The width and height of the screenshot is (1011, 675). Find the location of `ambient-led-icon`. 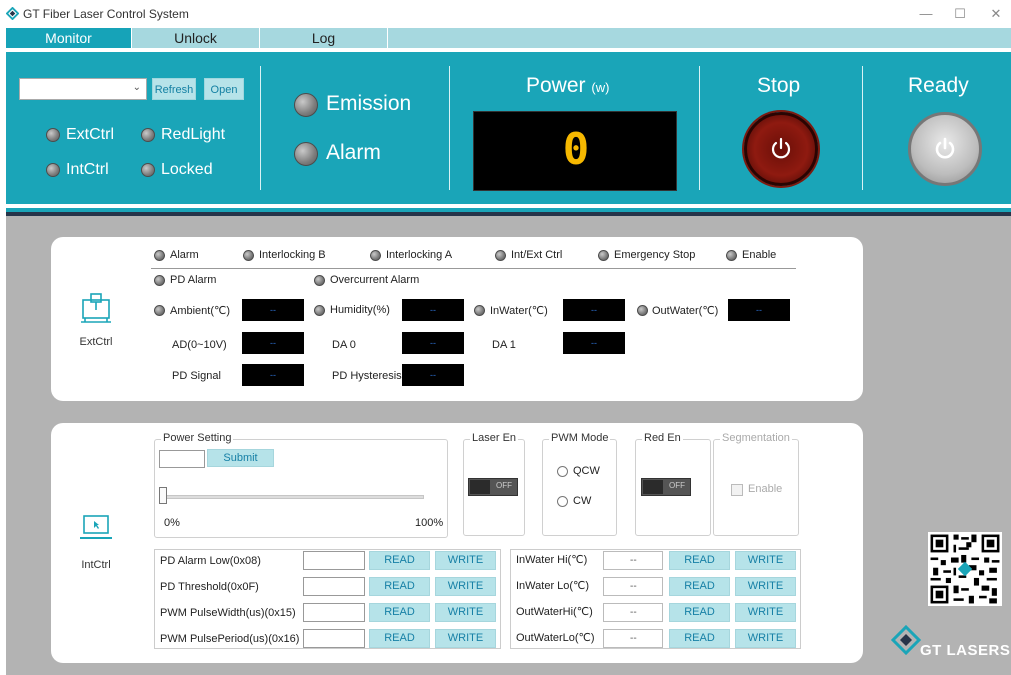

ambient-led-icon is located at coordinates (159, 310).